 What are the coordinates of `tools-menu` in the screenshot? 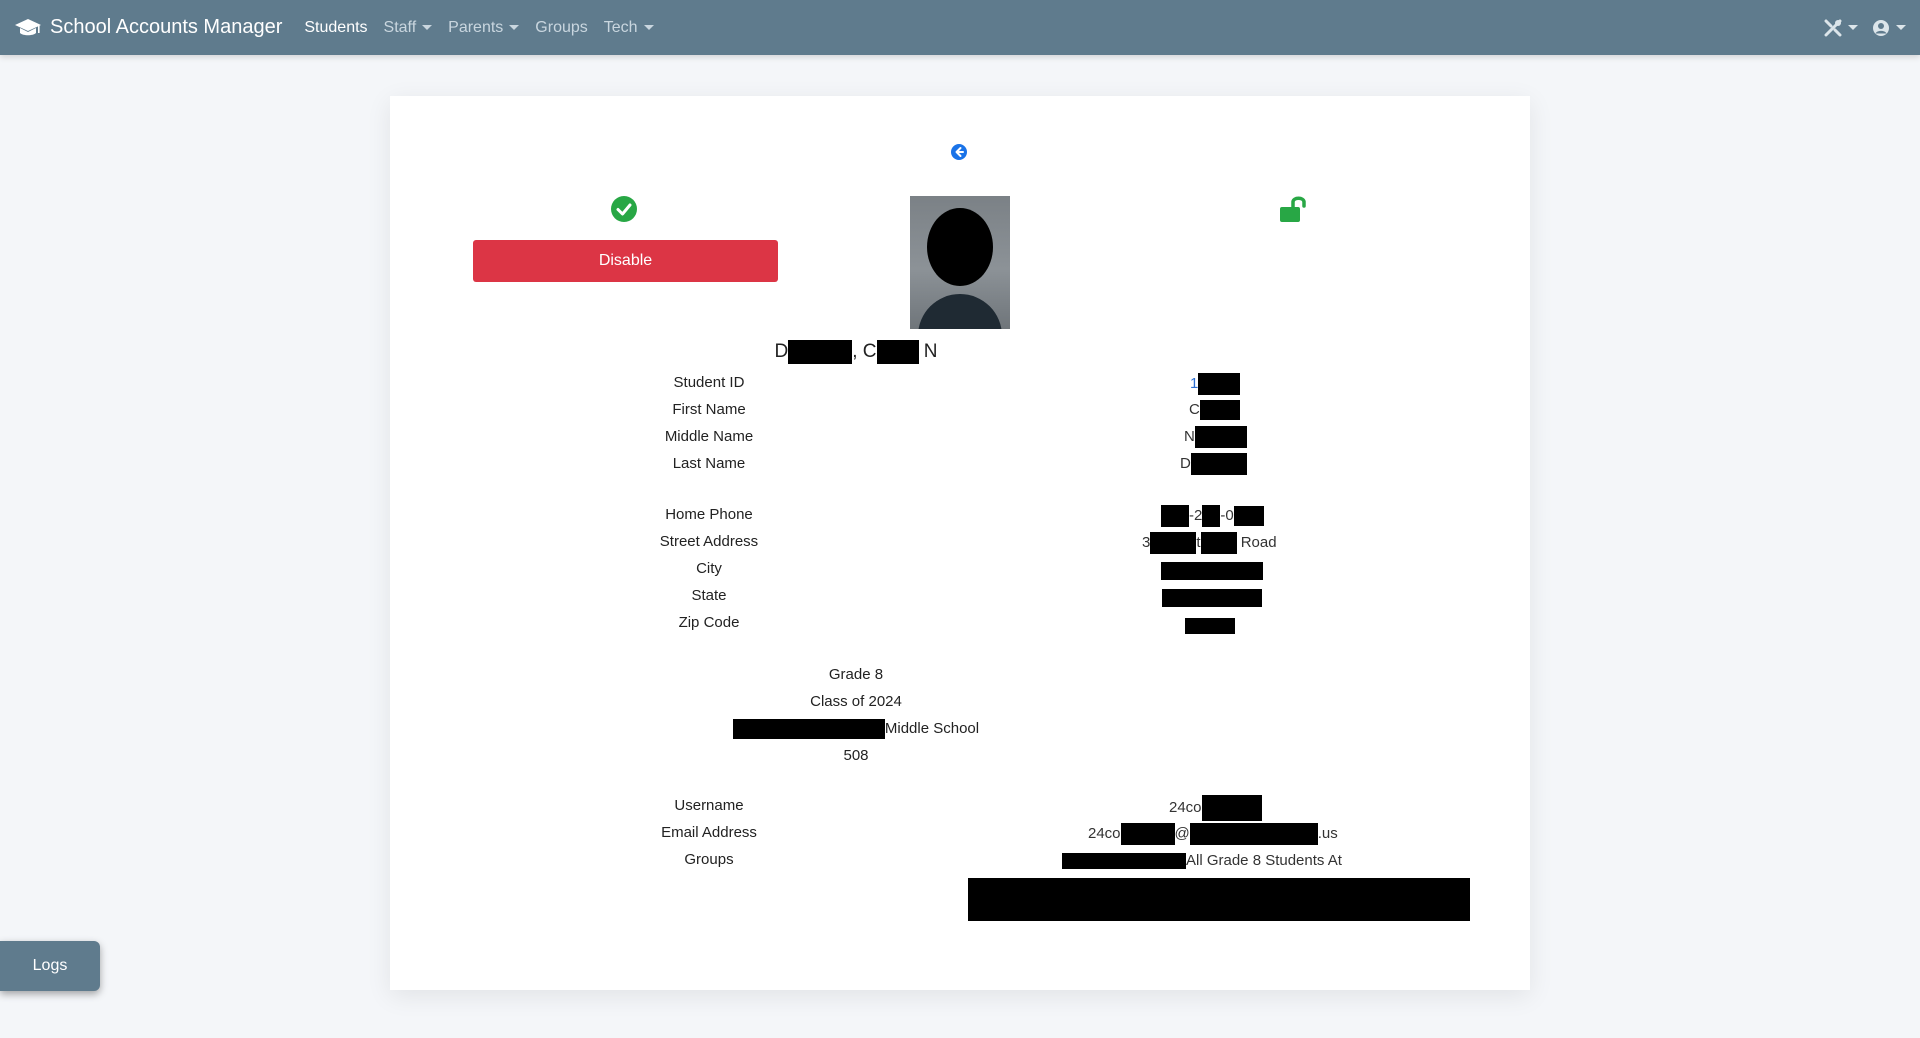 It's located at (1841, 28).